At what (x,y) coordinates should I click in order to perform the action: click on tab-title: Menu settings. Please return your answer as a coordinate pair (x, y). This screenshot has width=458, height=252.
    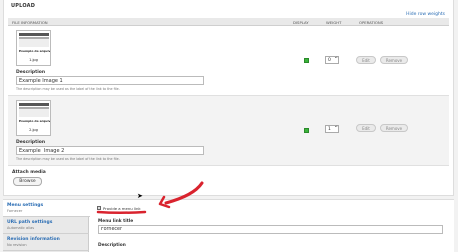
    Looking at the image, I should click on (25, 205).